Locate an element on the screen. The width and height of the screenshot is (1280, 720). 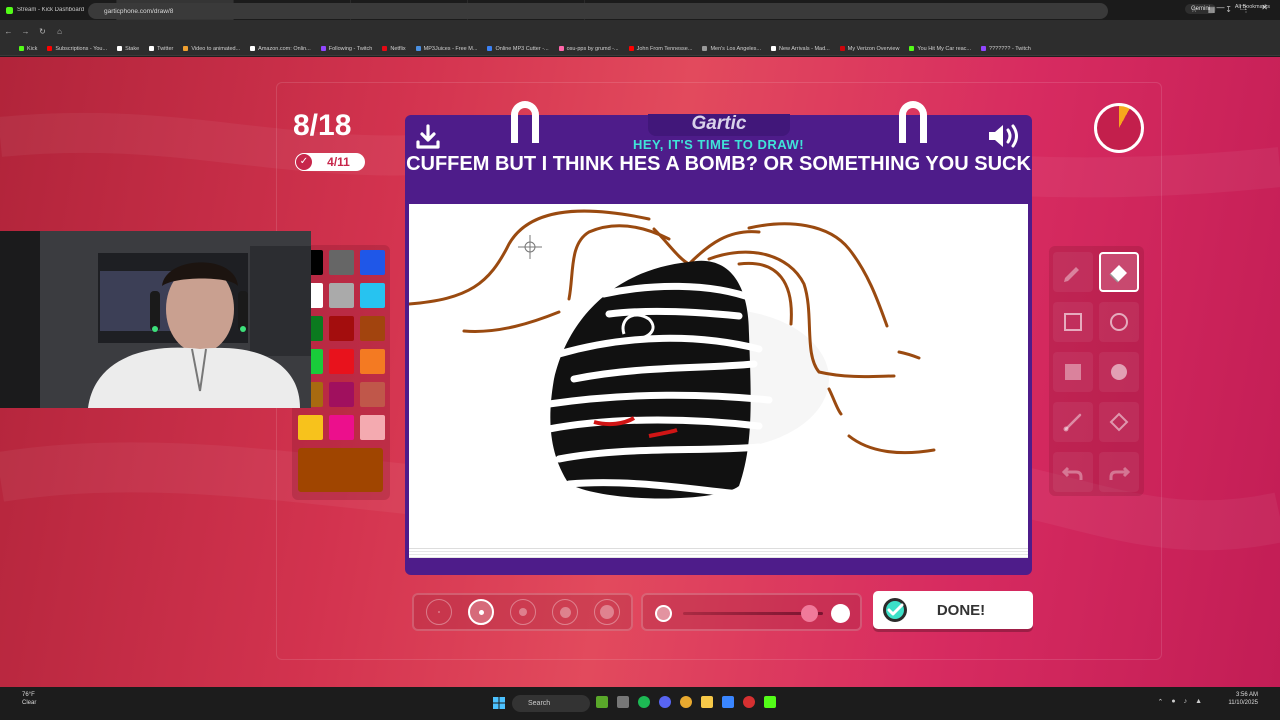
discord-icon is located at coordinates (665, 702).